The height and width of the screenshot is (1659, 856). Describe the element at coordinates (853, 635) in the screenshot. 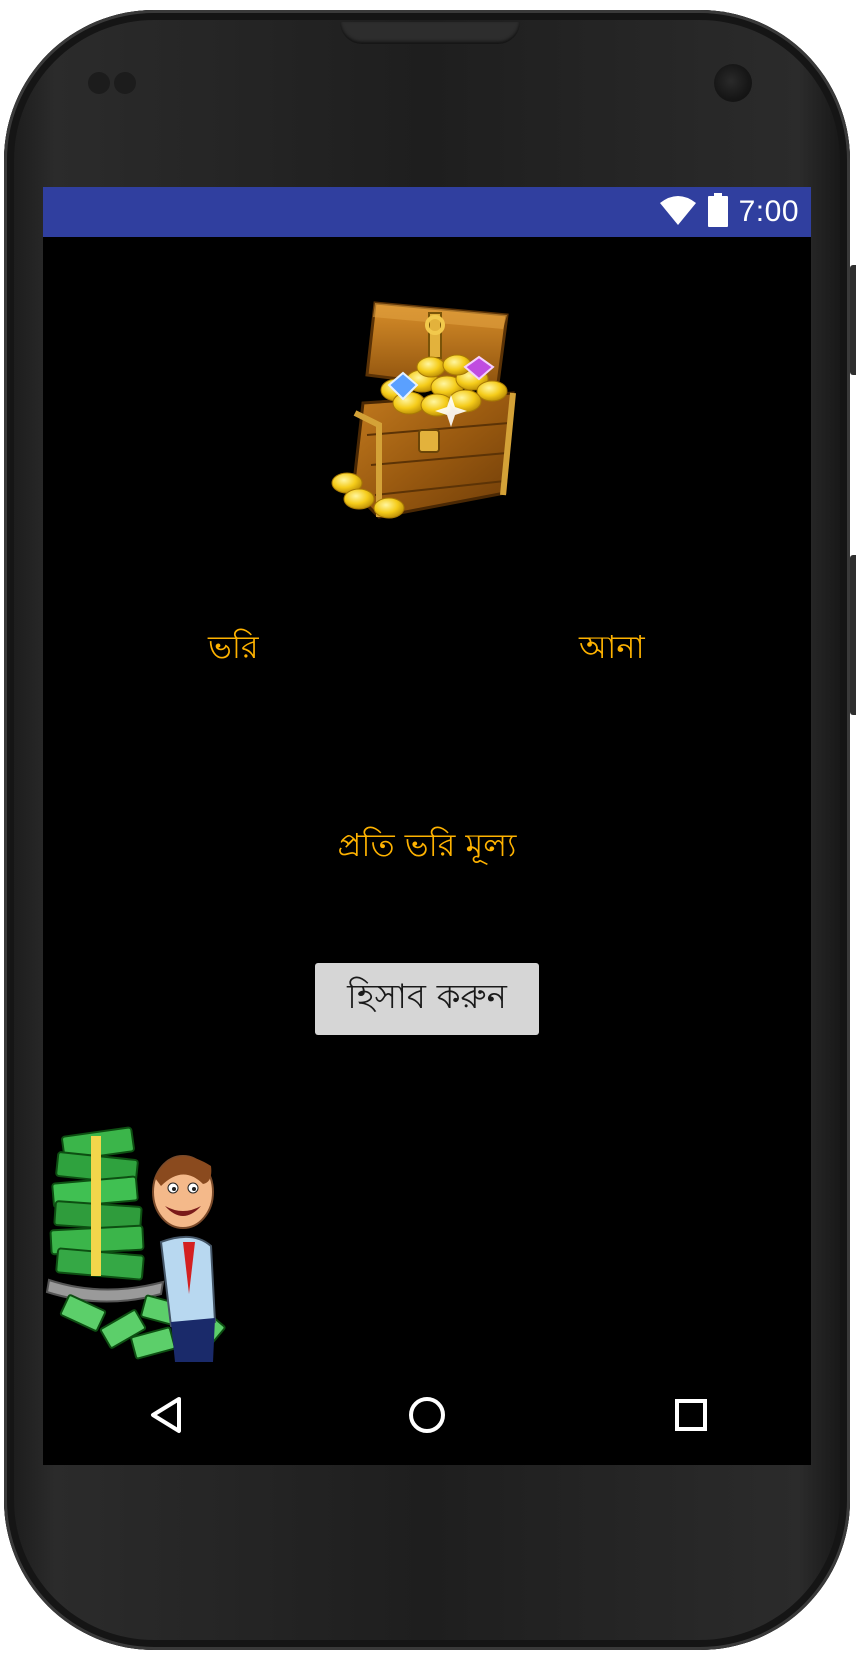

I see `power-button` at that location.